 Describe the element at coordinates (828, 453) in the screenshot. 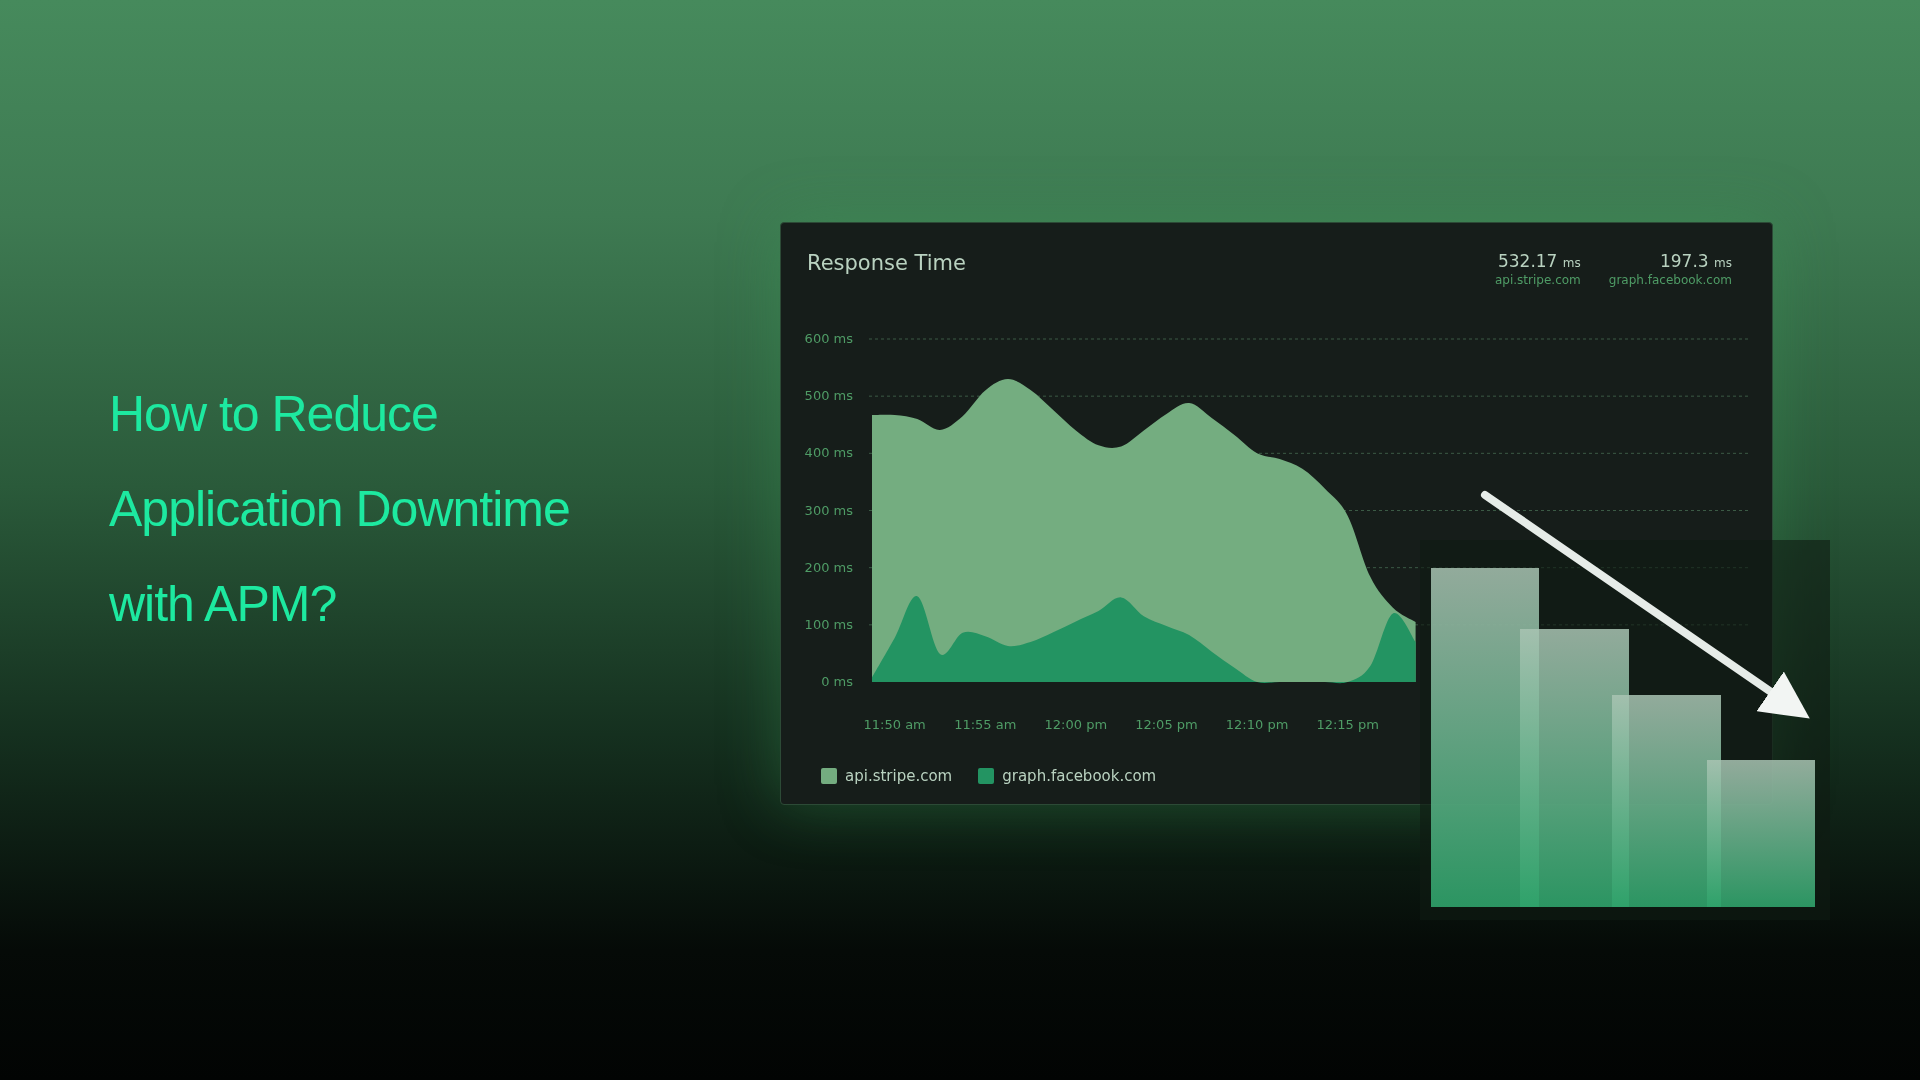

I see `y-tick-label: 400 ms` at that location.